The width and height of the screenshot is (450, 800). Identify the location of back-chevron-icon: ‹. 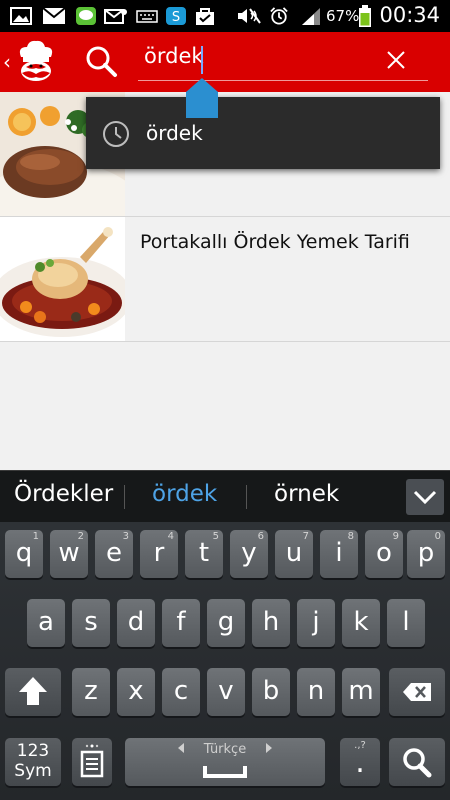
(7, 62).